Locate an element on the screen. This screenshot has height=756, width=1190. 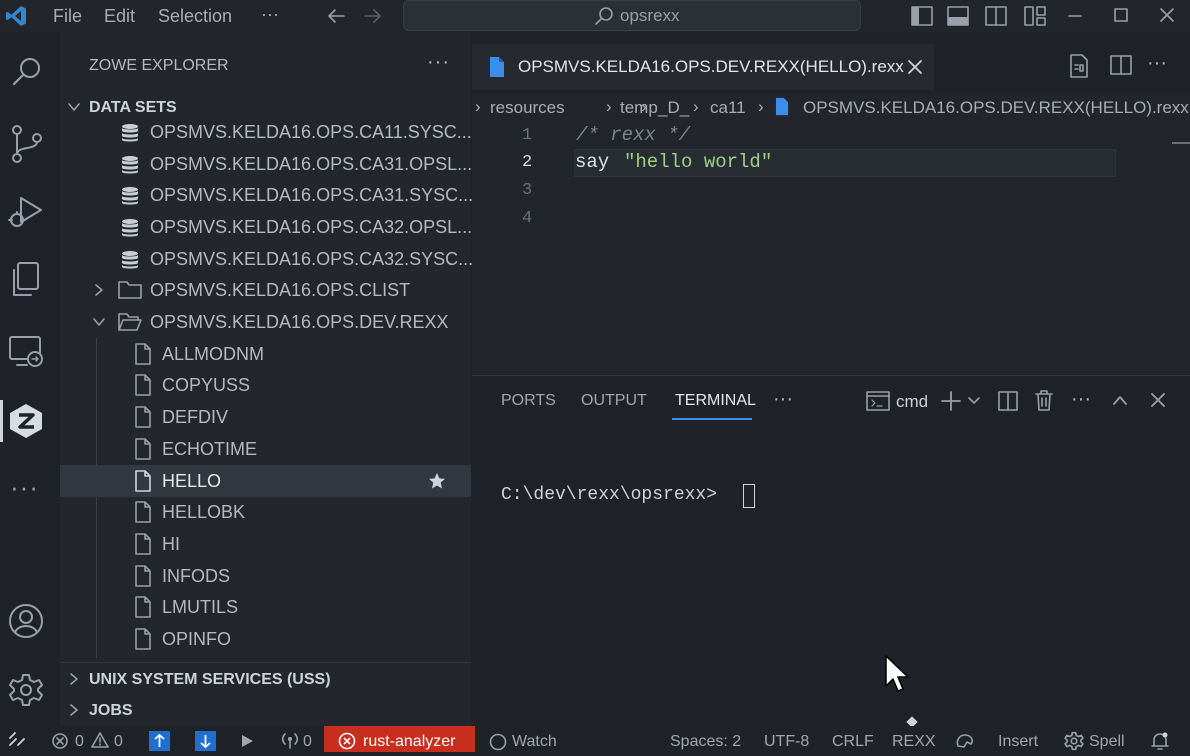
member-item: HELLOBK is located at coordinates (265, 512).